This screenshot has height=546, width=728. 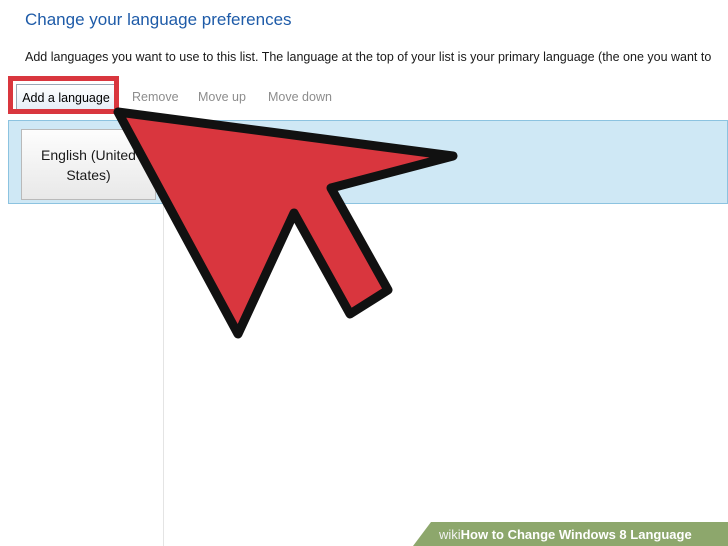 I want to click on watermark-brand: wiki, so click(x=450, y=534).